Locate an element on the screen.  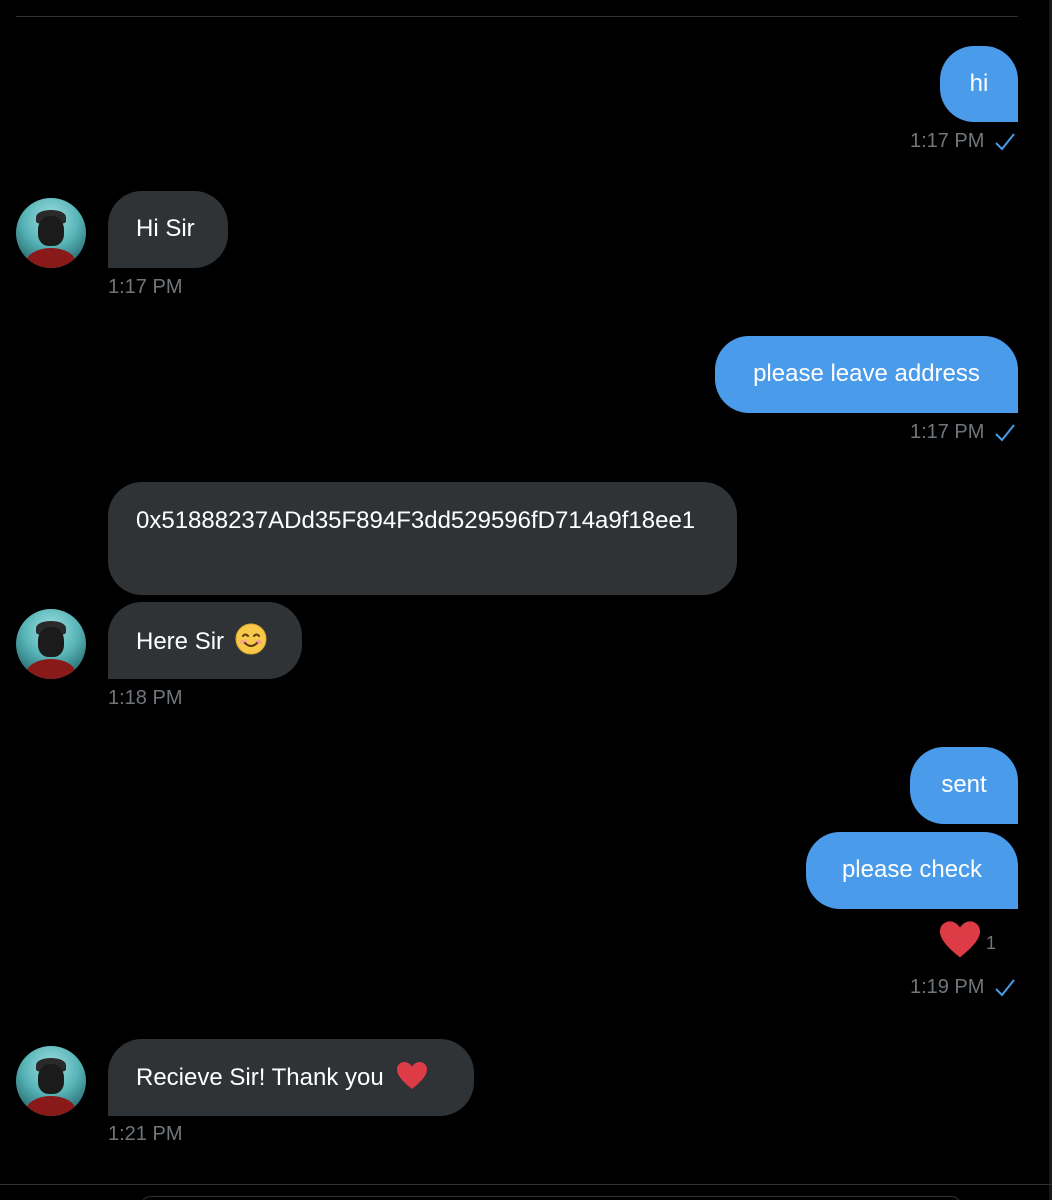
outgoing-message-bubble: sent is located at coordinates (964, 785).